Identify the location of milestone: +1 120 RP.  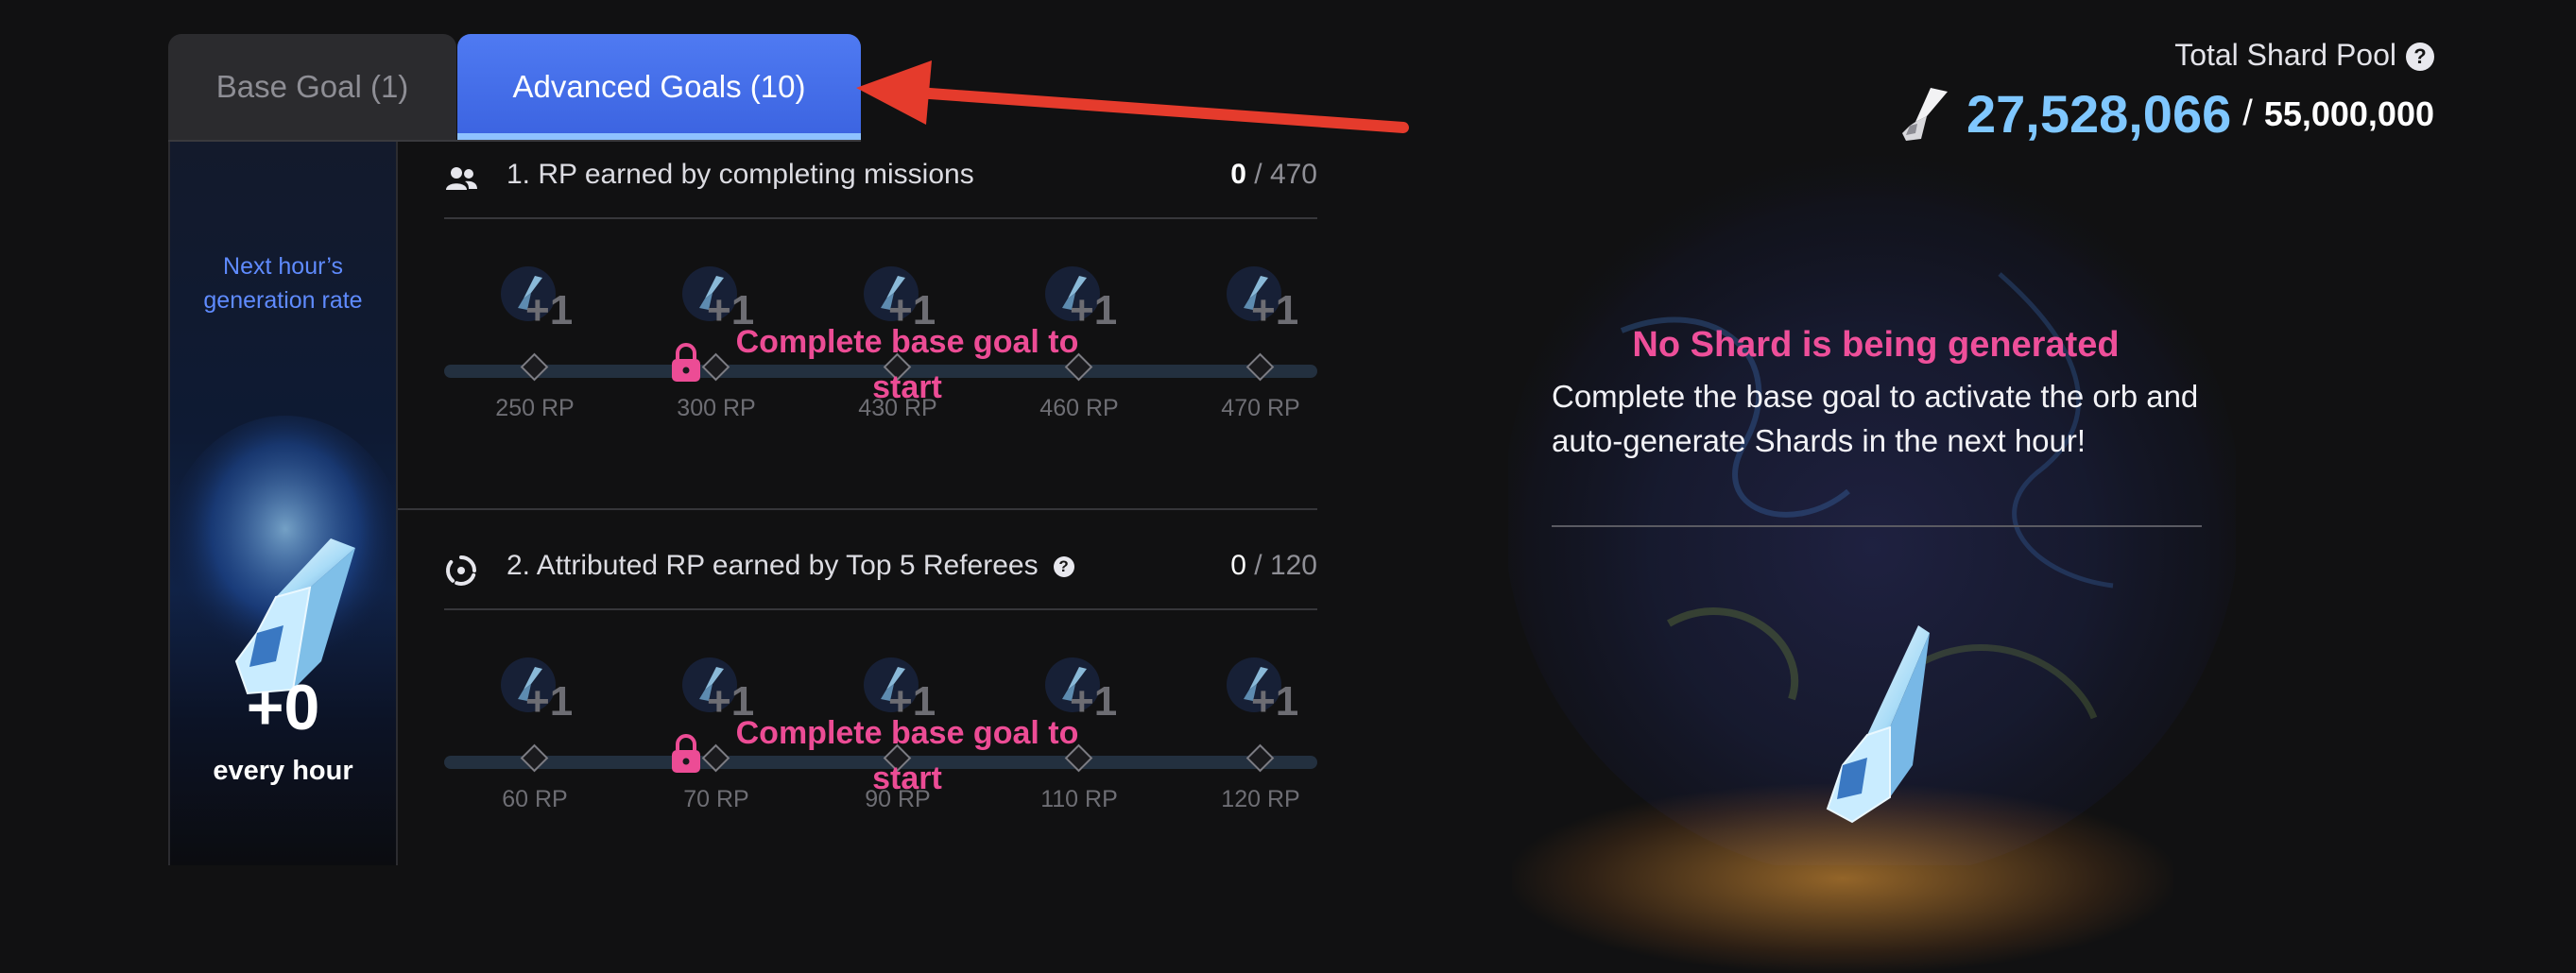
(1260, 750).